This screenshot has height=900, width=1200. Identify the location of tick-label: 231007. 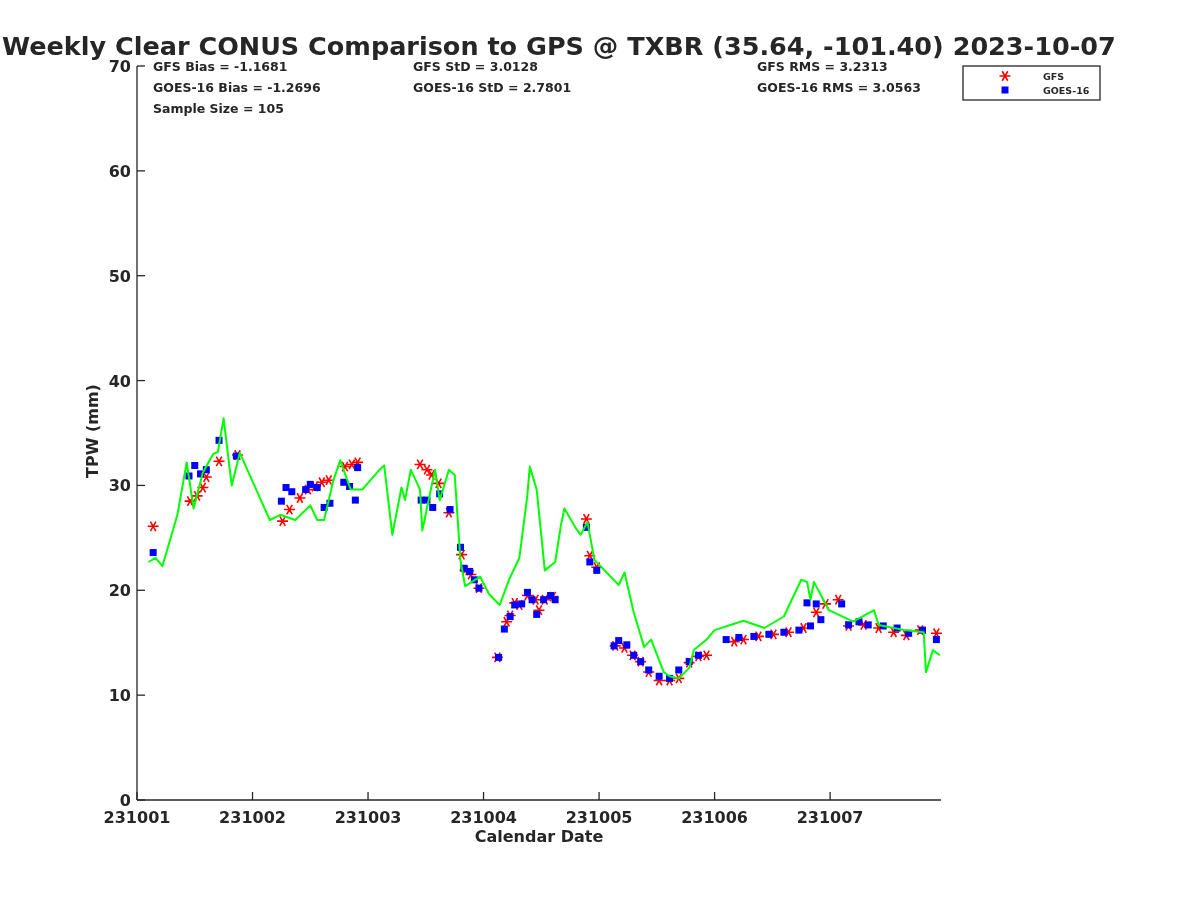
(830, 817).